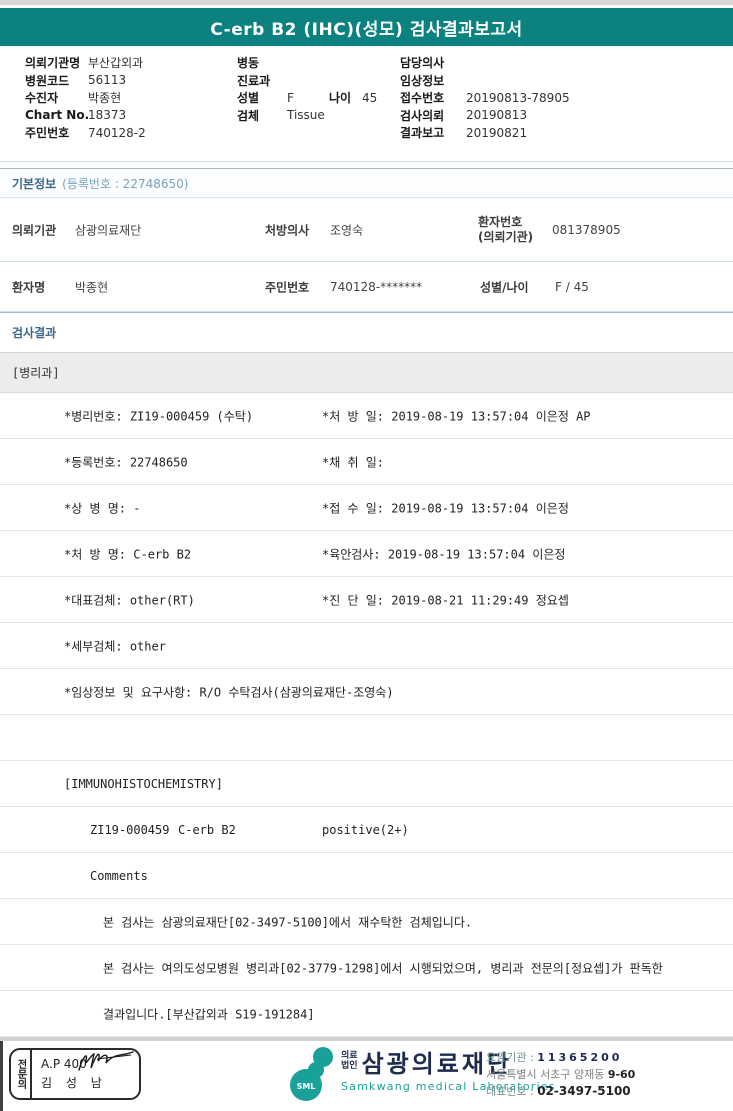  What do you see at coordinates (485, 133) in the screenshot?
I see `field-report-date: 결과보고 20190821` at bounding box center [485, 133].